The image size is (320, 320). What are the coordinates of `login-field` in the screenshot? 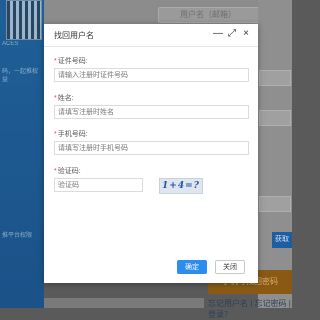 It's located at (275, 118).